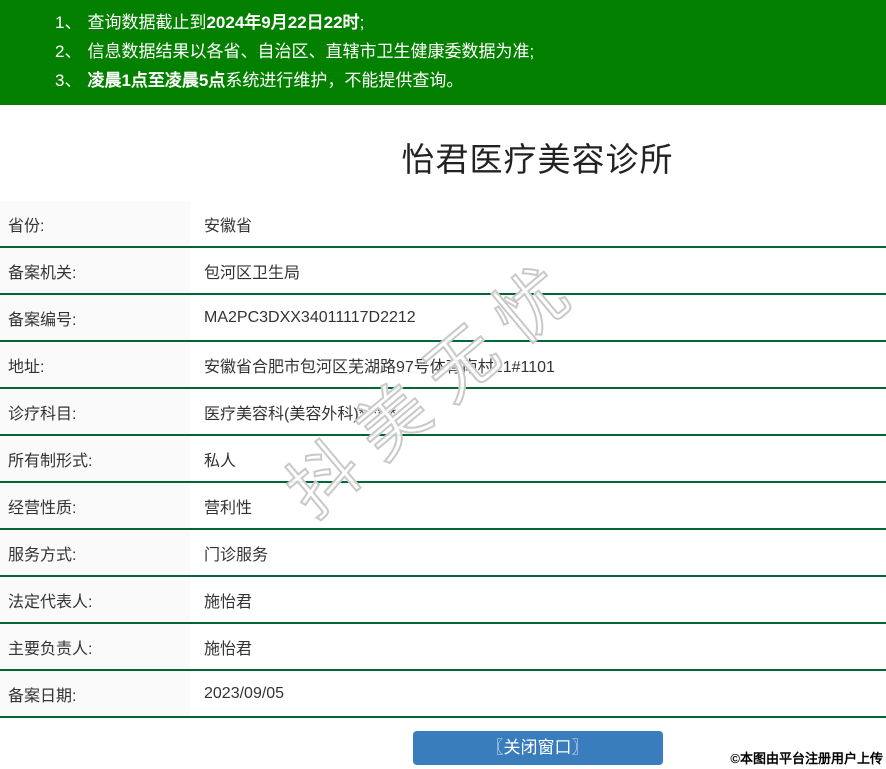  I want to click on row-value: 医疗美容科(美容外科)******, so click(300, 414).